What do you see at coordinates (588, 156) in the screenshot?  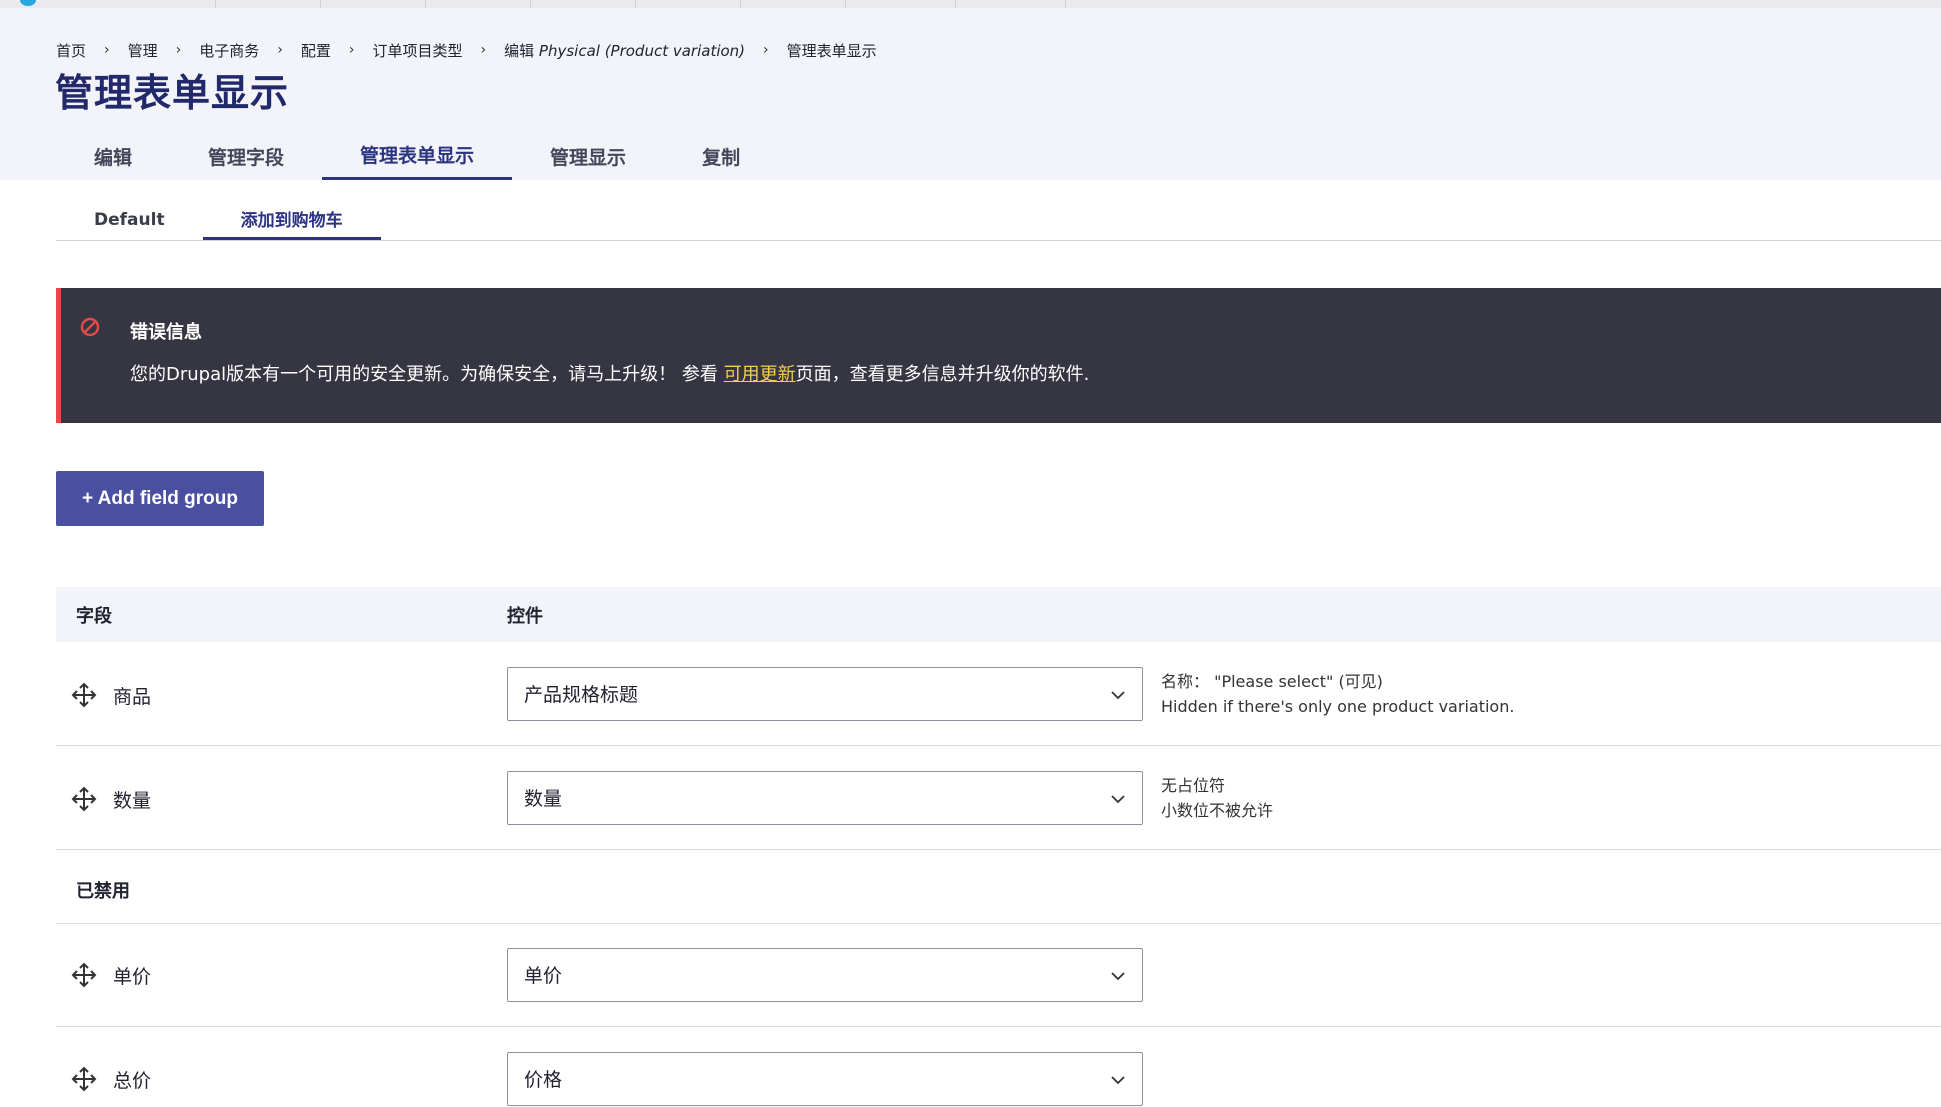 I see `tab-manage-display: 管理显示` at bounding box center [588, 156].